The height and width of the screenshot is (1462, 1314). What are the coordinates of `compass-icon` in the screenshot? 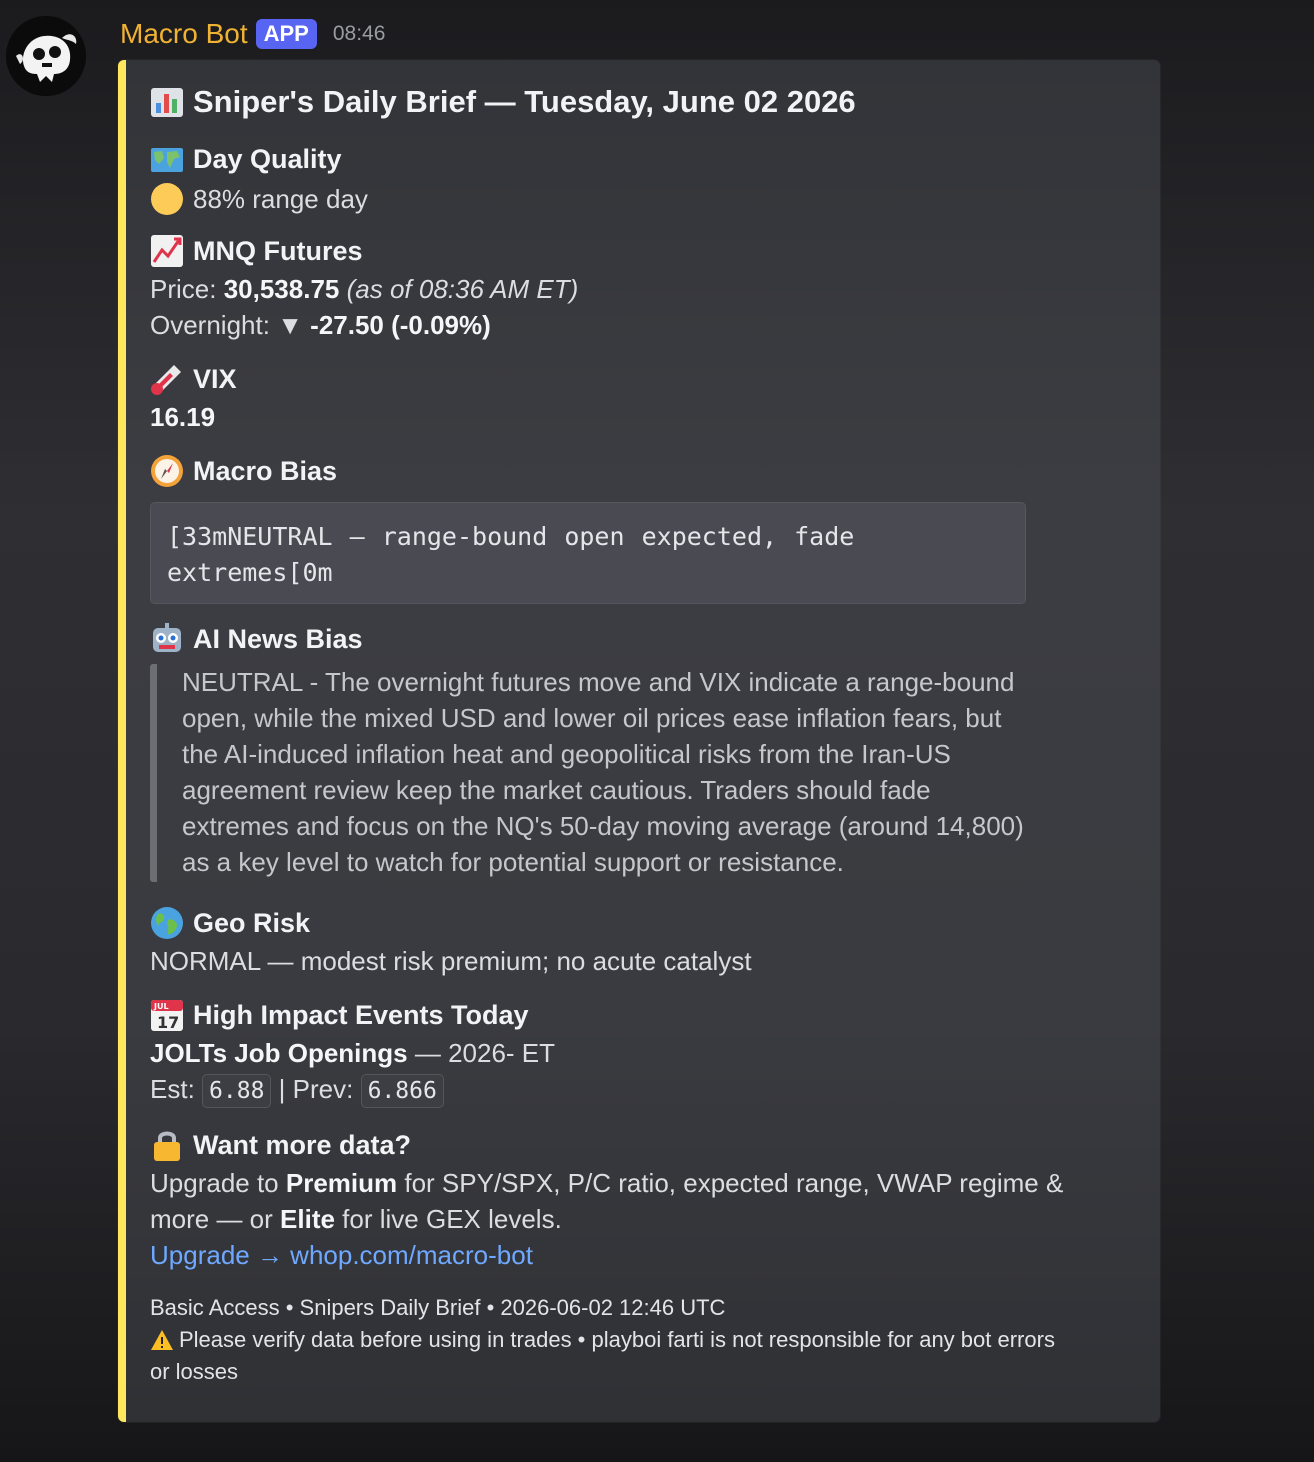 It's located at (167, 471).